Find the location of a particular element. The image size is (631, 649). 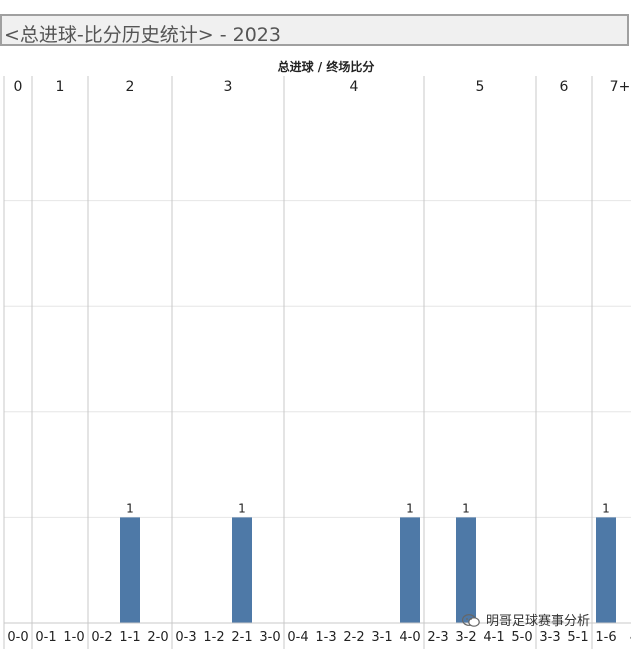

group-label: 5 is located at coordinates (480, 87).